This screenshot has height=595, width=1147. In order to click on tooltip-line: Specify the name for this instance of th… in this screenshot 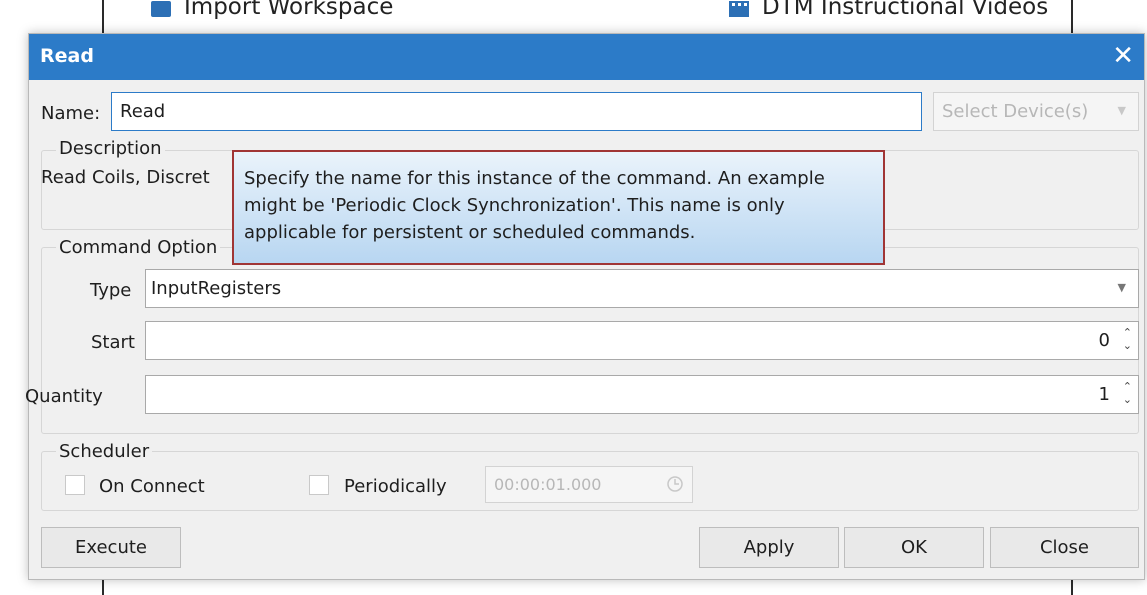, I will do `click(534, 178)`.